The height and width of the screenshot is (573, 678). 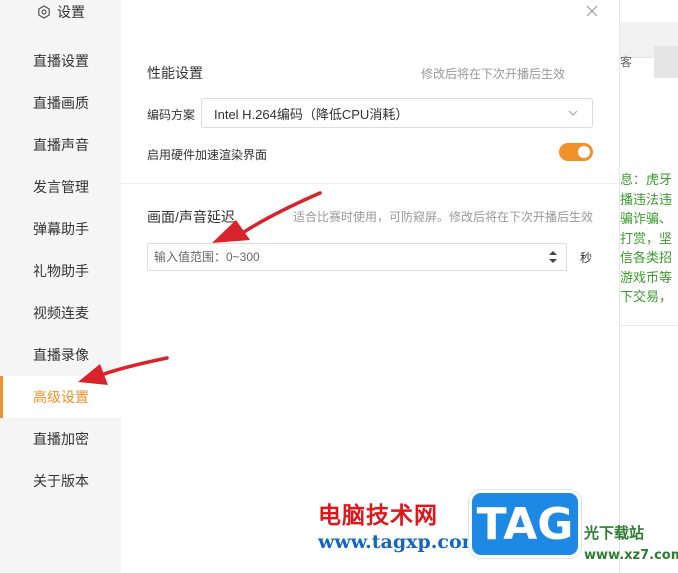 I want to click on performance-hint: 修改后将在下次开播后生效, so click(x=493, y=74).